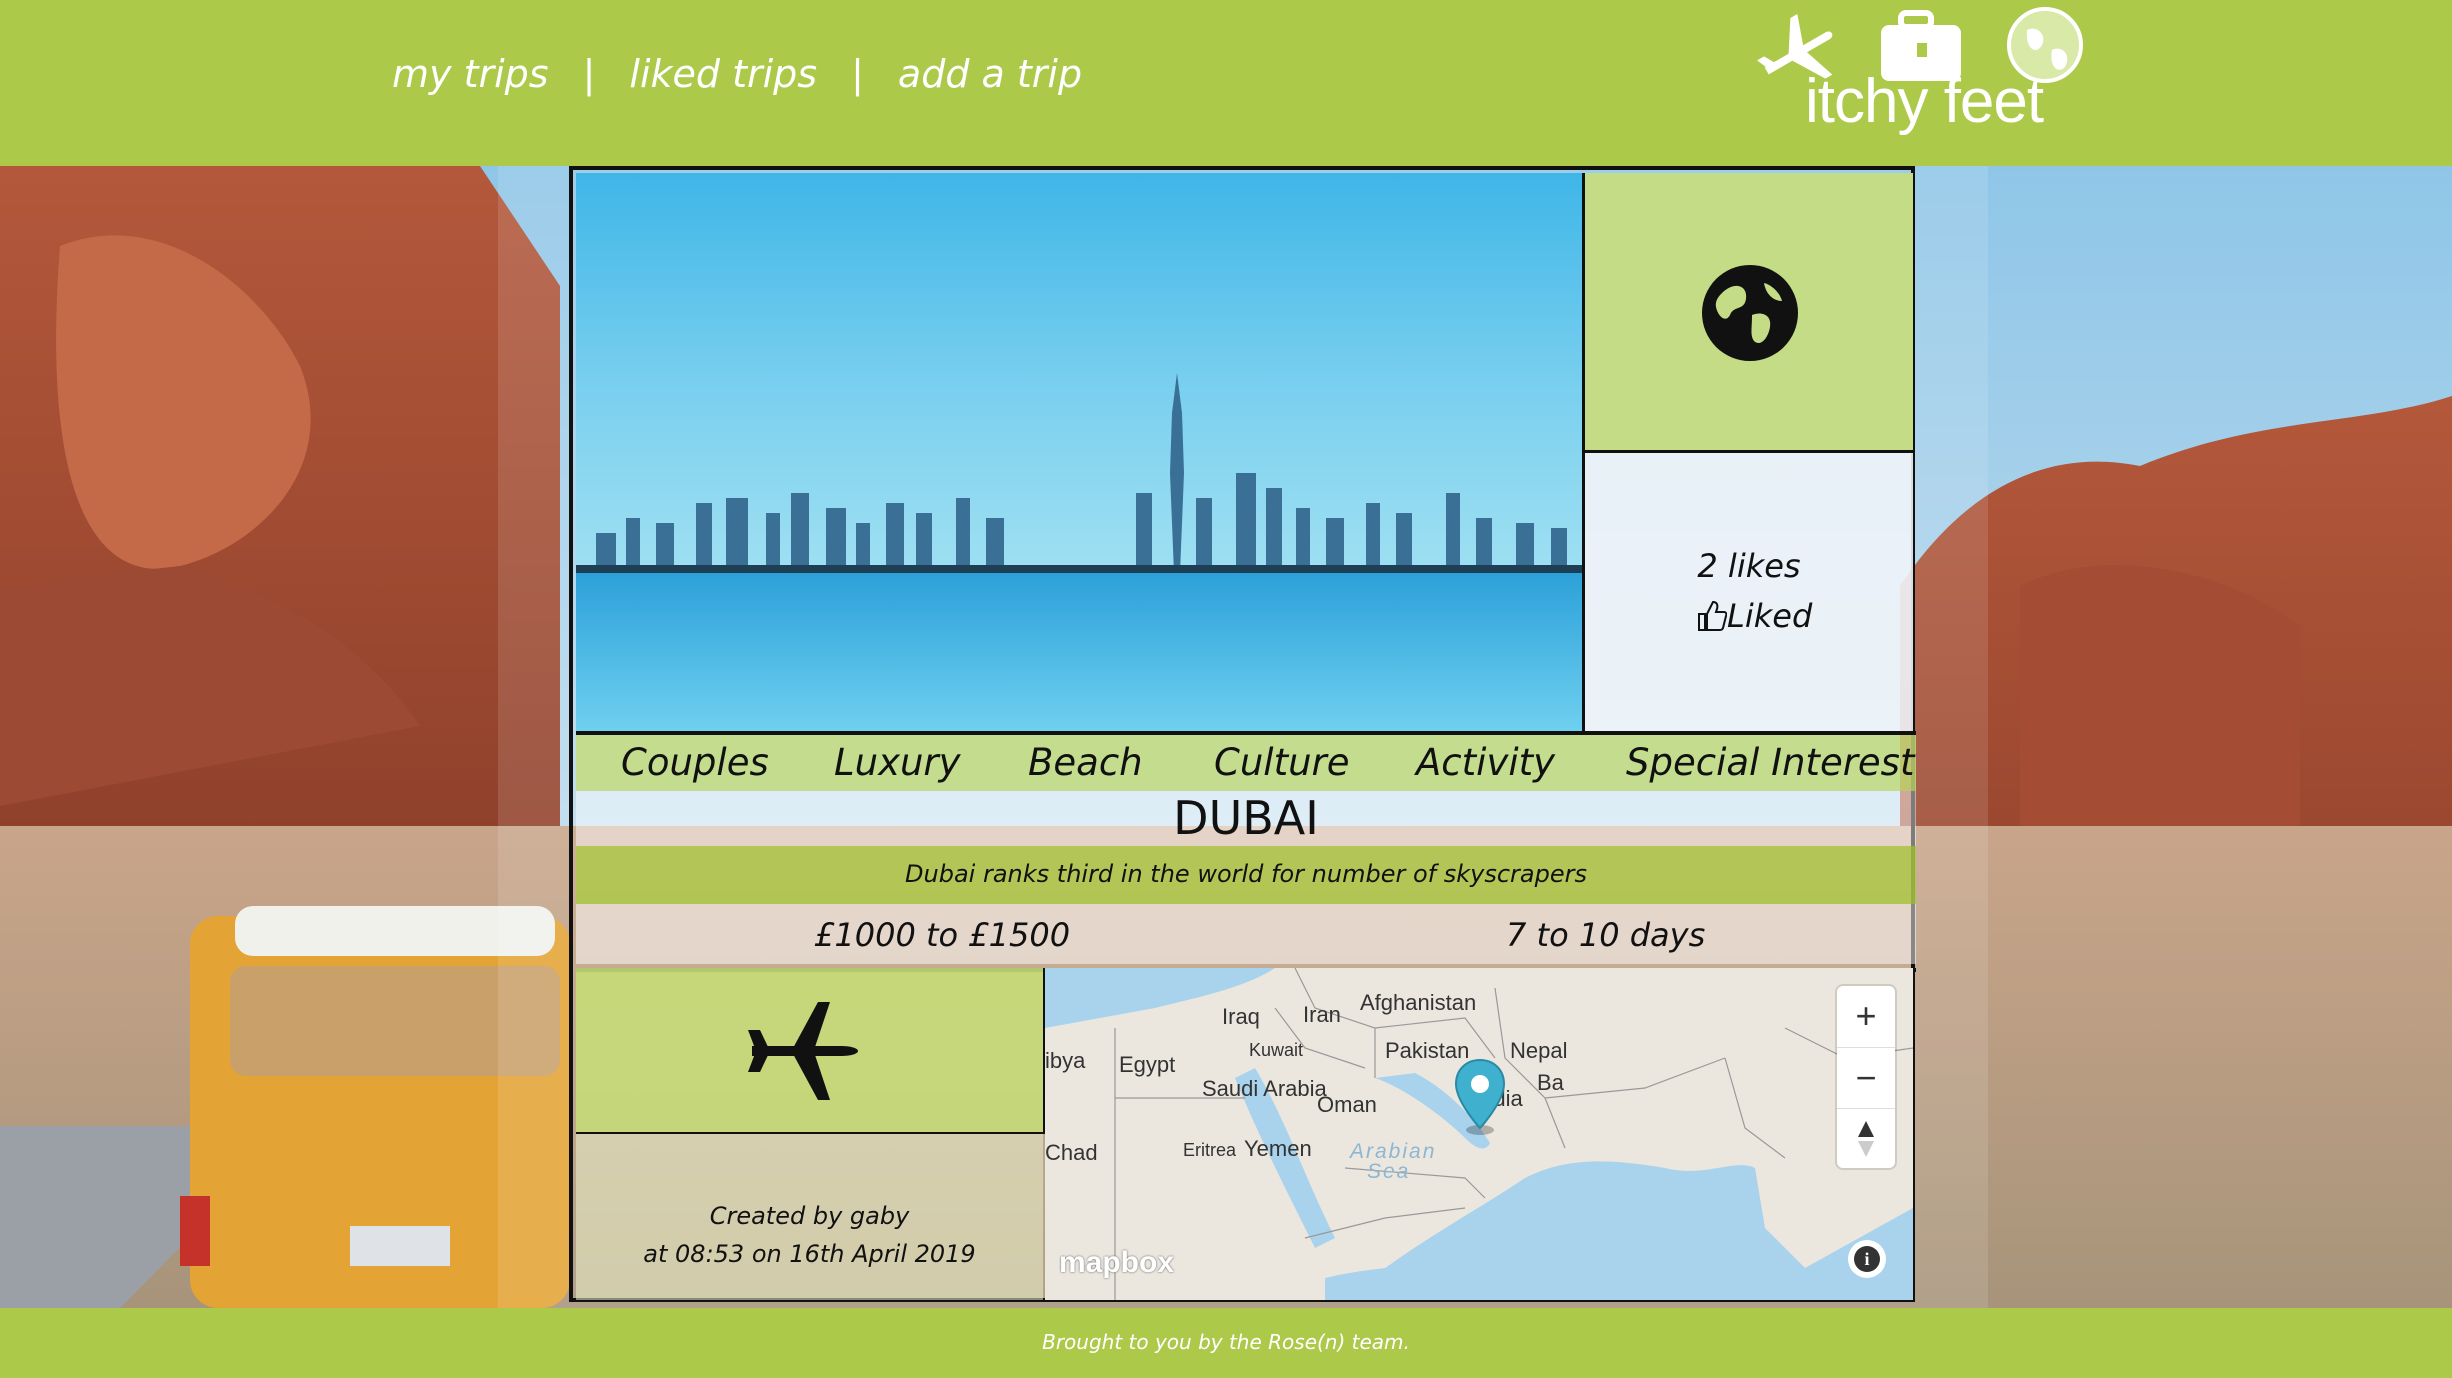 Image resolution: width=2452 pixels, height=1378 pixels. What do you see at coordinates (1389, 1171) in the screenshot?
I see `map-label-sea: Sea` at bounding box center [1389, 1171].